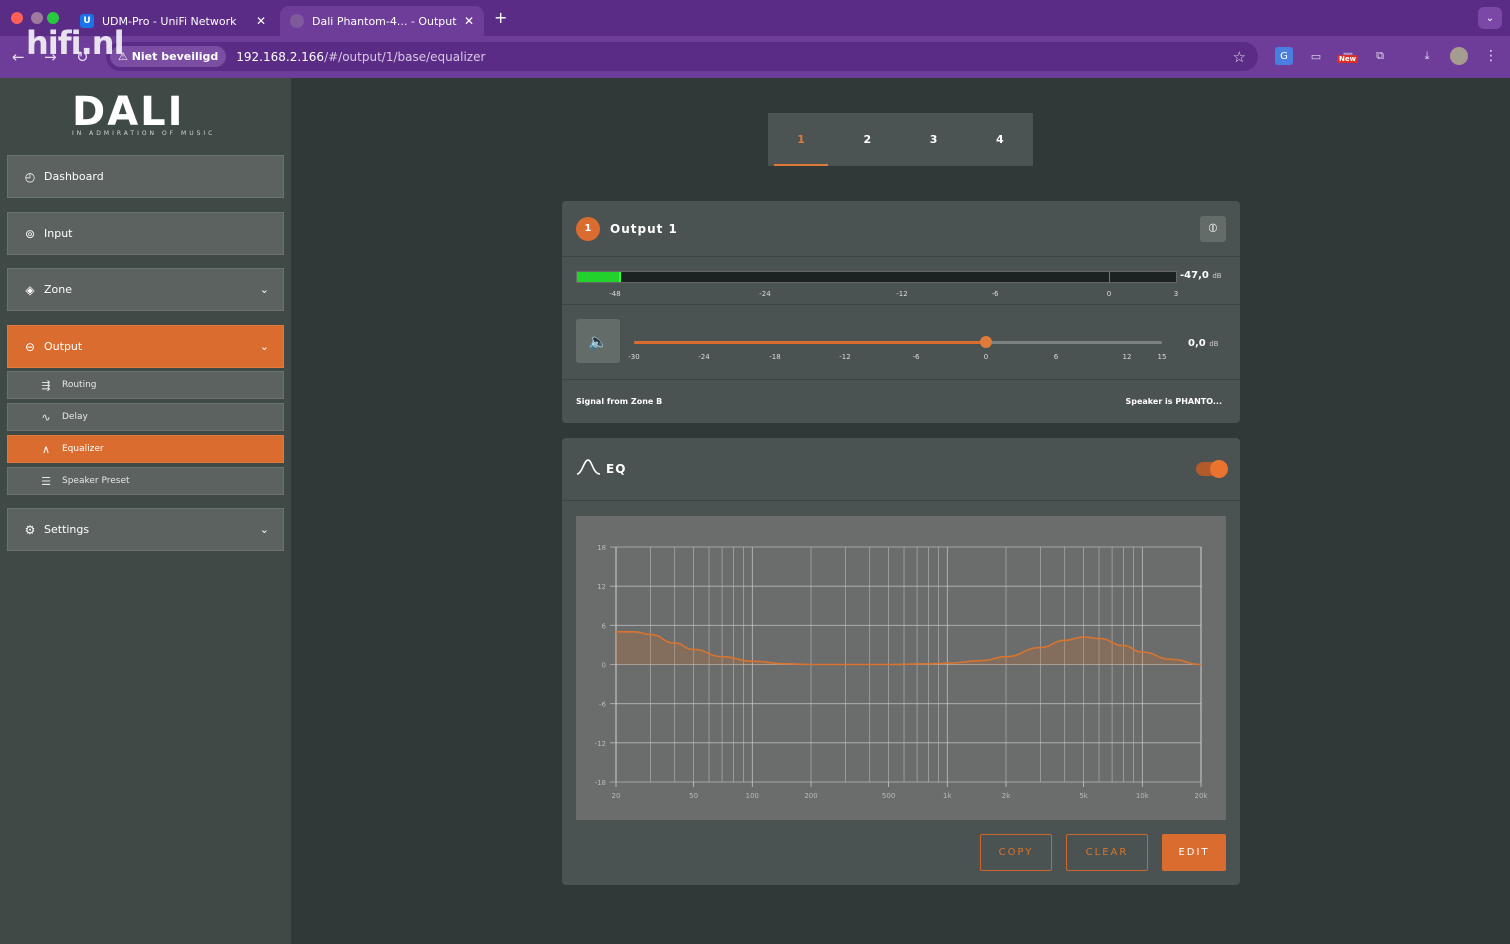 Image resolution: width=1510 pixels, height=944 pixels. Describe the element at coordinates (1239, 57) in the screenshot. I see `bookmark-star-icon: ☆` at that location.